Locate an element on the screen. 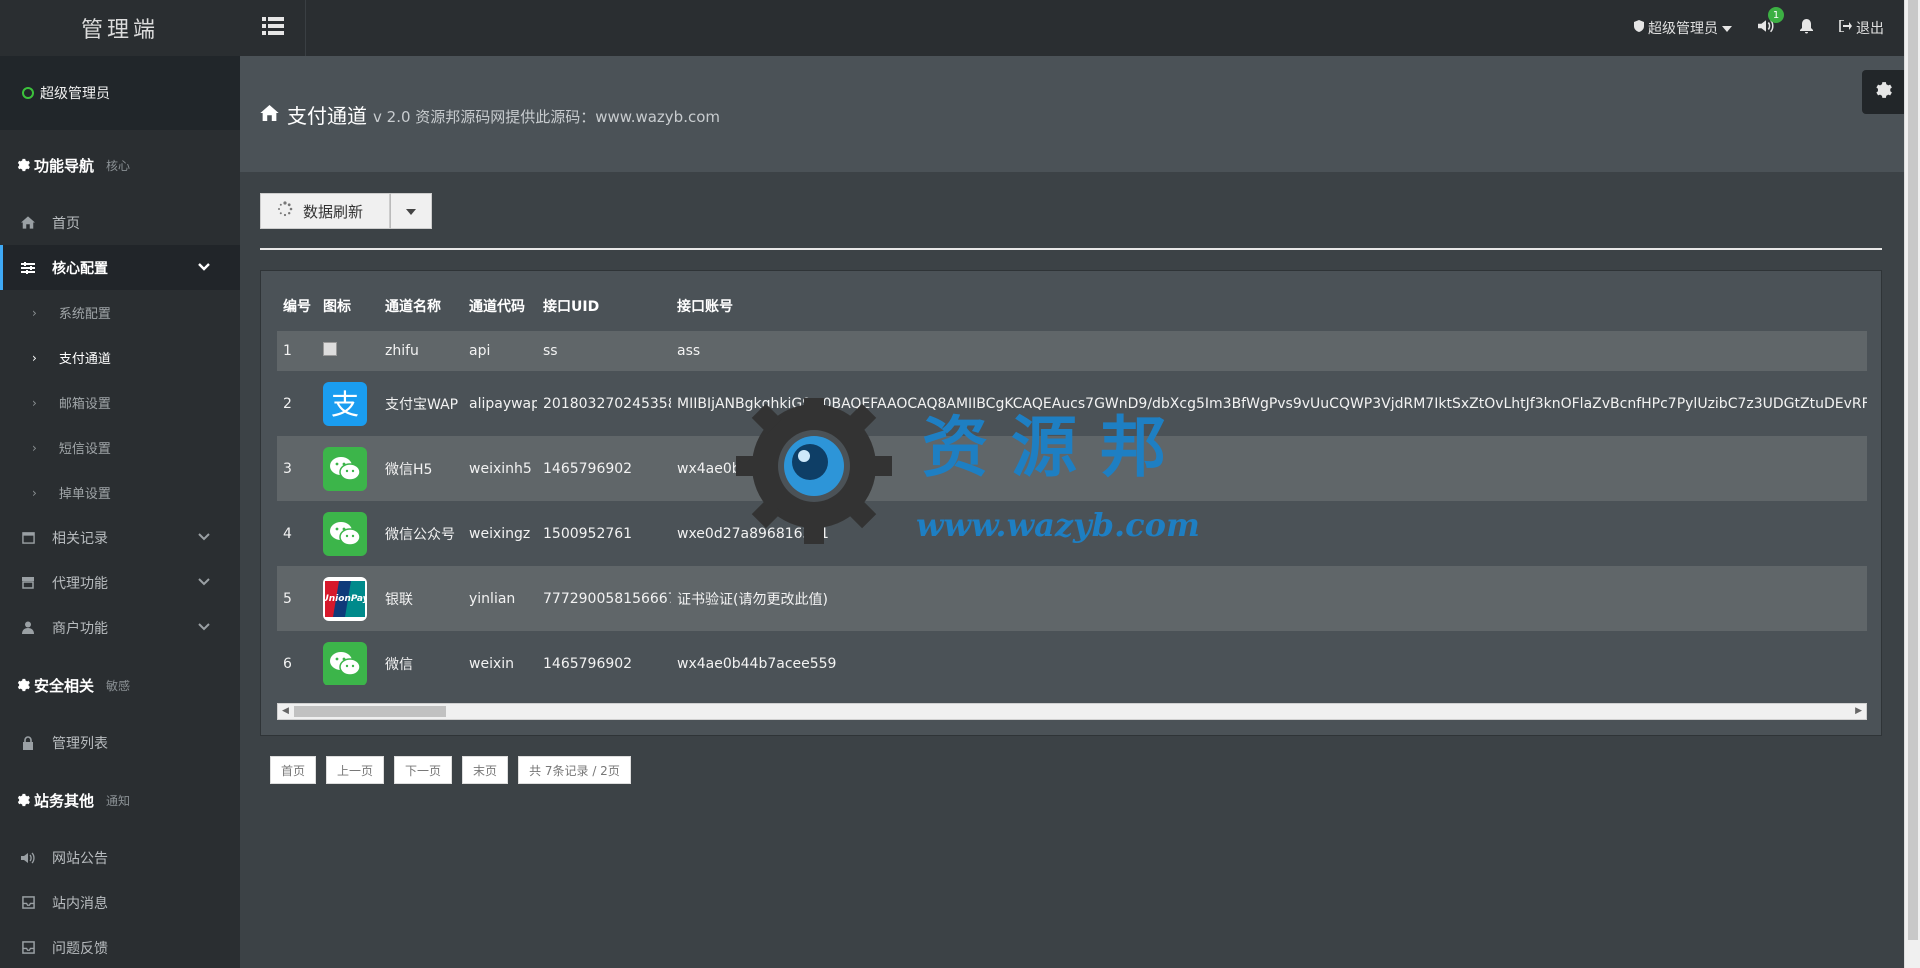 The width and height of the screenshot is (1920, 968). cell-name: 微信 is located at coordinates (421, 658).